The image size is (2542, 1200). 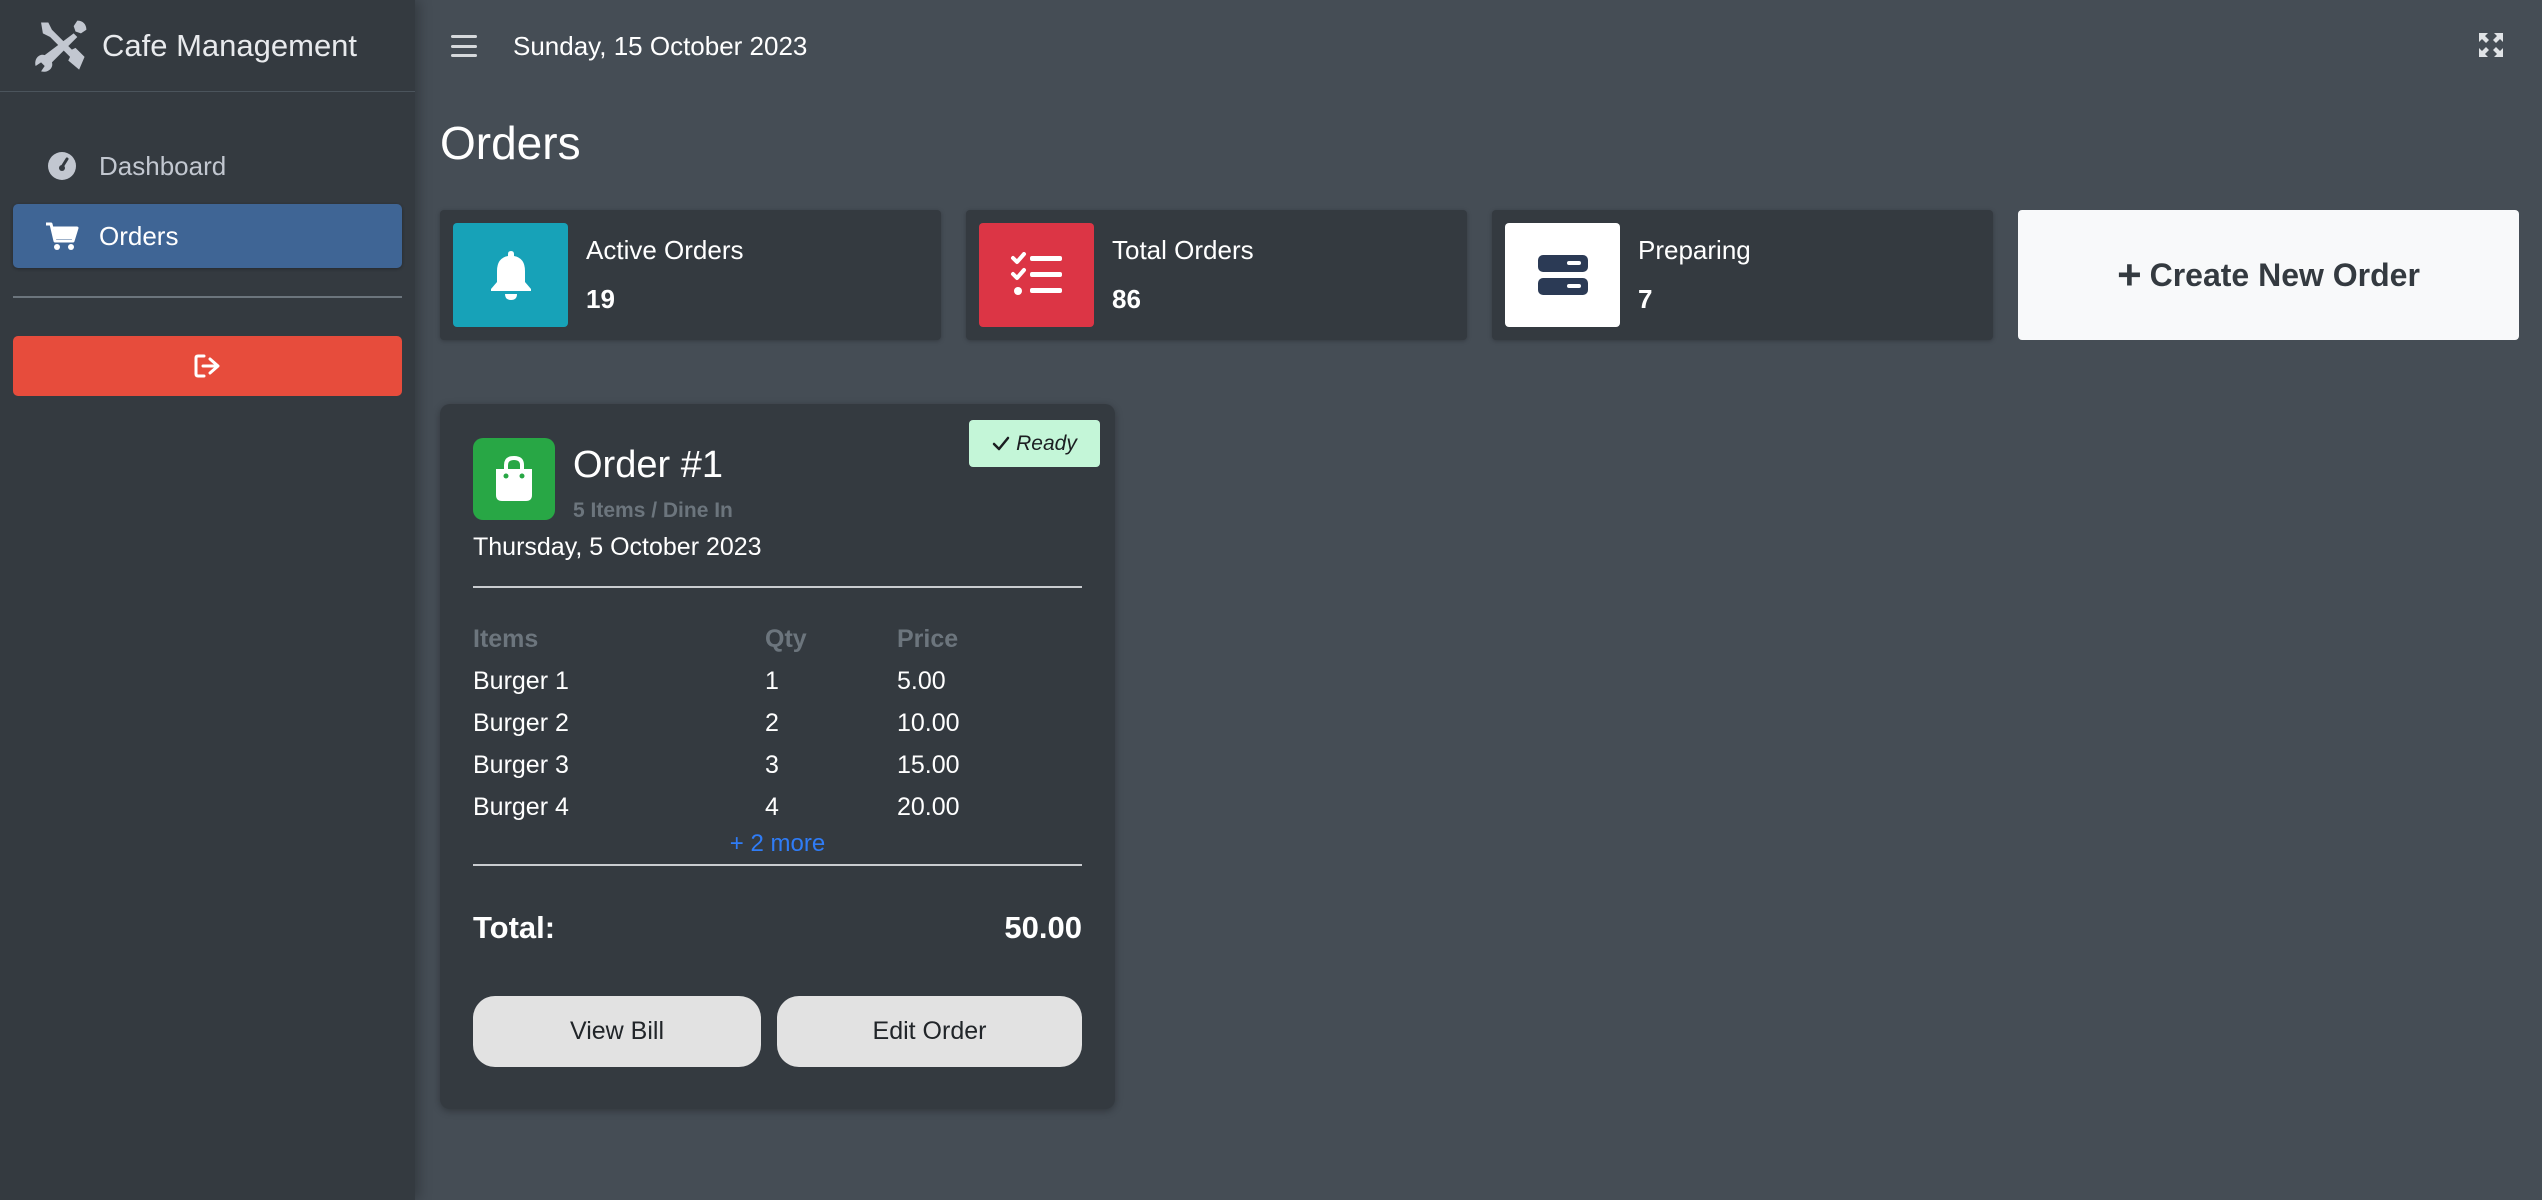 What do you see at coordinates (514, 479) in the screenshot?
I see `shopping-bag-icon` at bounding box center [514, 479].